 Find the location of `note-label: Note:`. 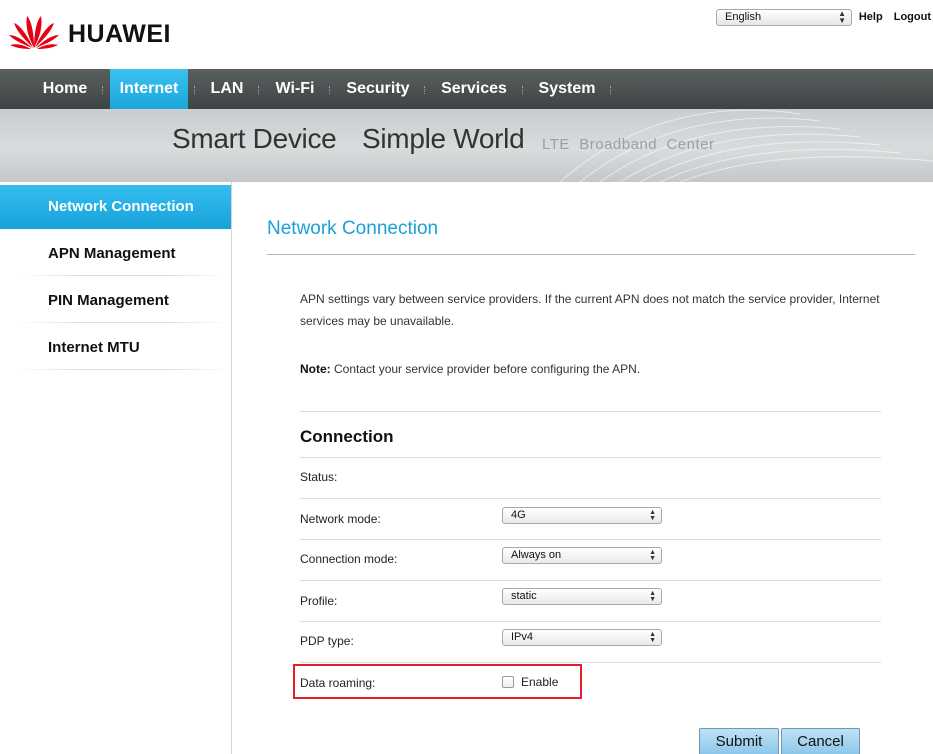

note-label: Note: is located at coordinates (315, 369).